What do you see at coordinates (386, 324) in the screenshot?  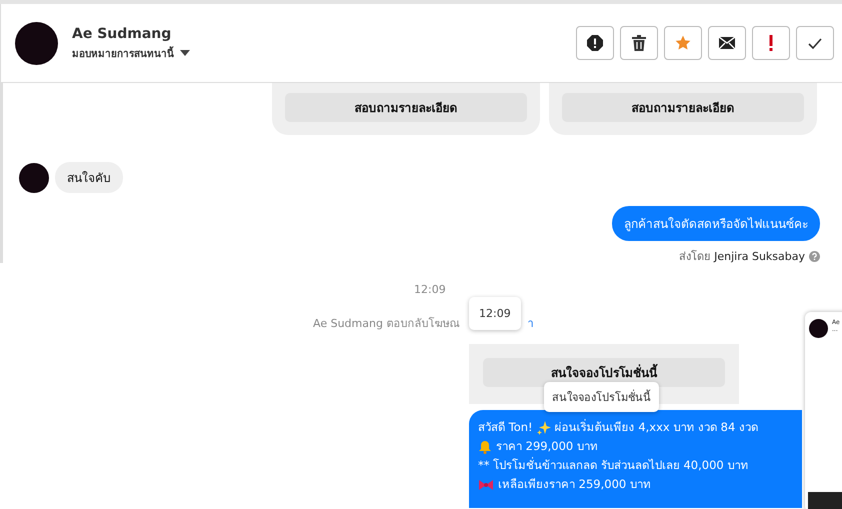 I see `reply-notice: Ae Sudmang ตอบกลับโฆษณ` at bounding box center [386, 324].